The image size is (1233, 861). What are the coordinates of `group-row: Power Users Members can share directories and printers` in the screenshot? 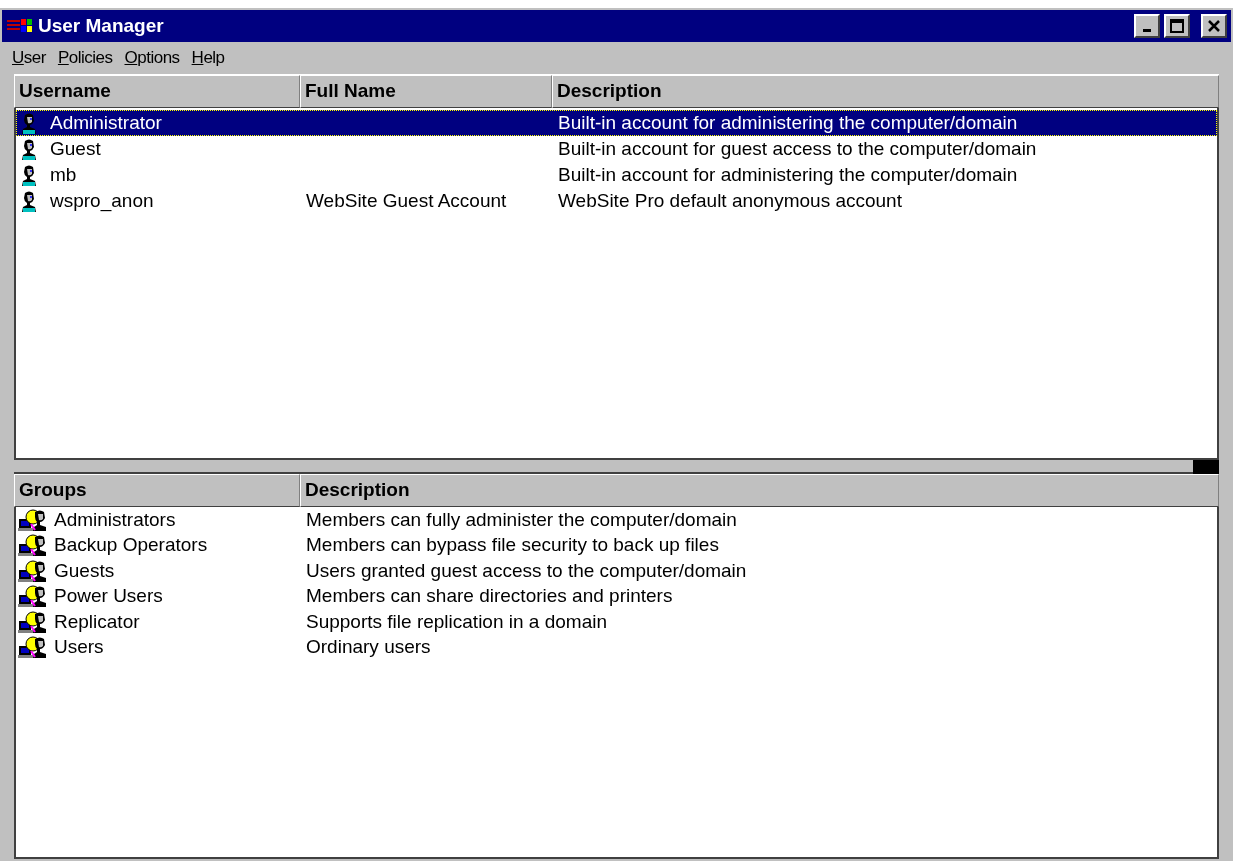 It's located at (616, 596).